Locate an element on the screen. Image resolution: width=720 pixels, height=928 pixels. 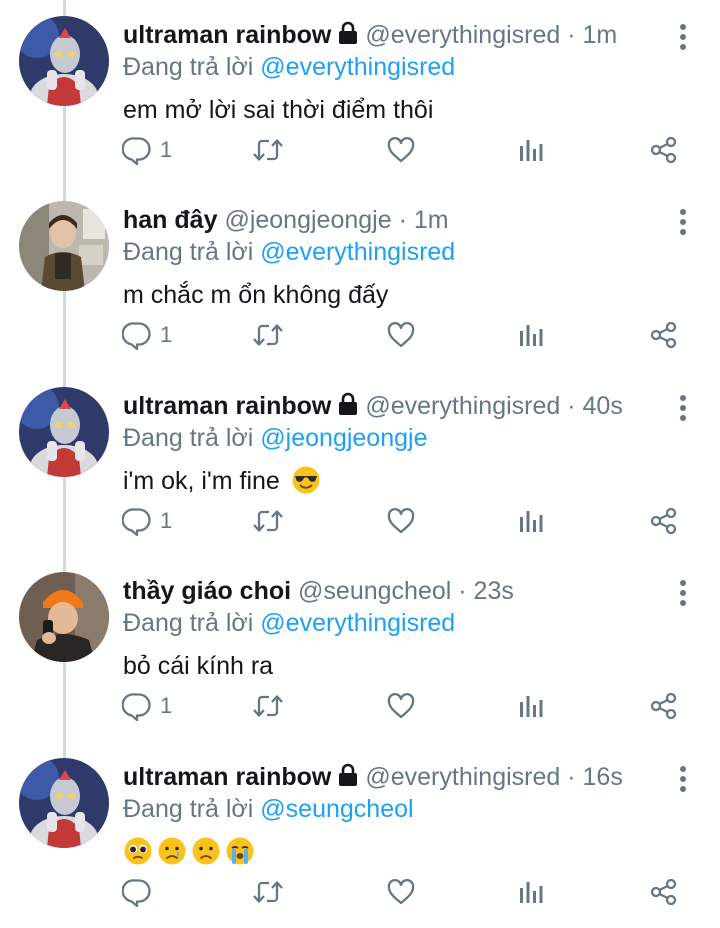
tweet-text-content: i'm ok, i'm fine is located at coordinates (201, 481).